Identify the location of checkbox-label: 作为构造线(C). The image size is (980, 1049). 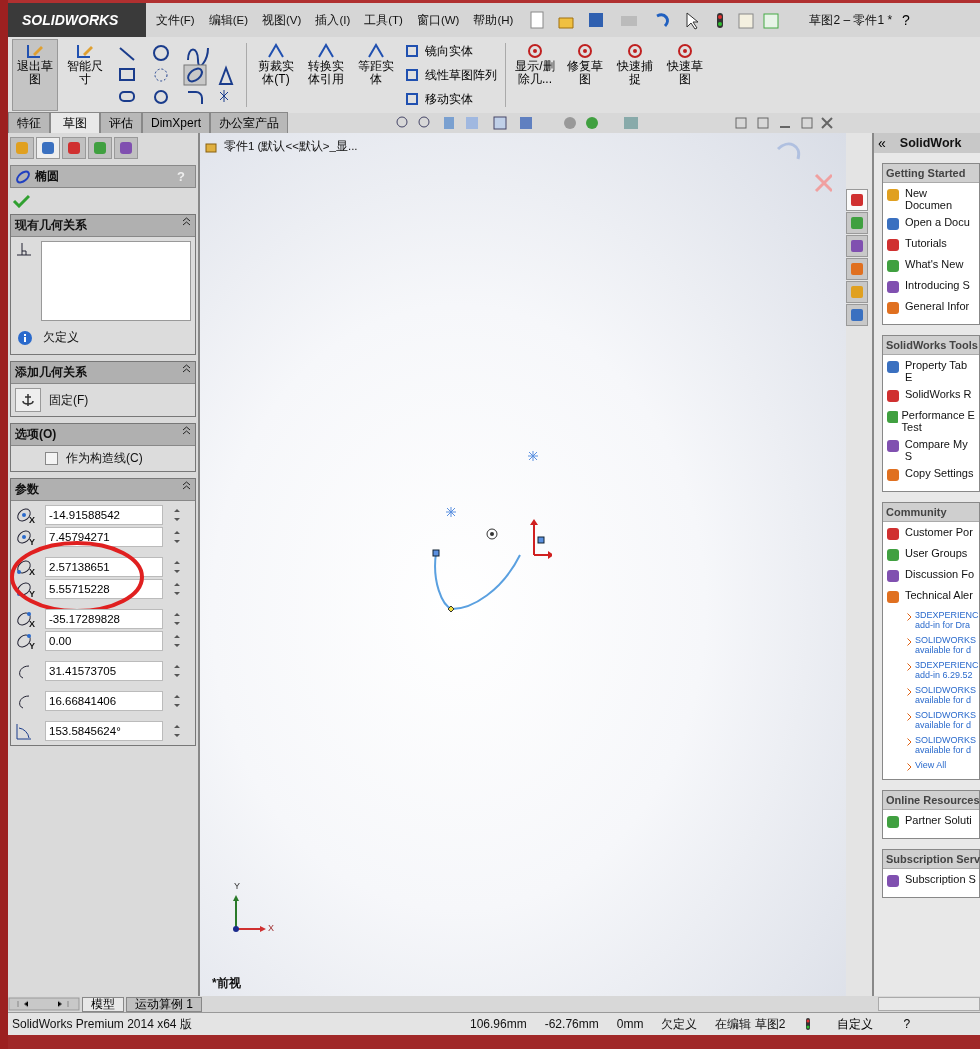
(104, 458).